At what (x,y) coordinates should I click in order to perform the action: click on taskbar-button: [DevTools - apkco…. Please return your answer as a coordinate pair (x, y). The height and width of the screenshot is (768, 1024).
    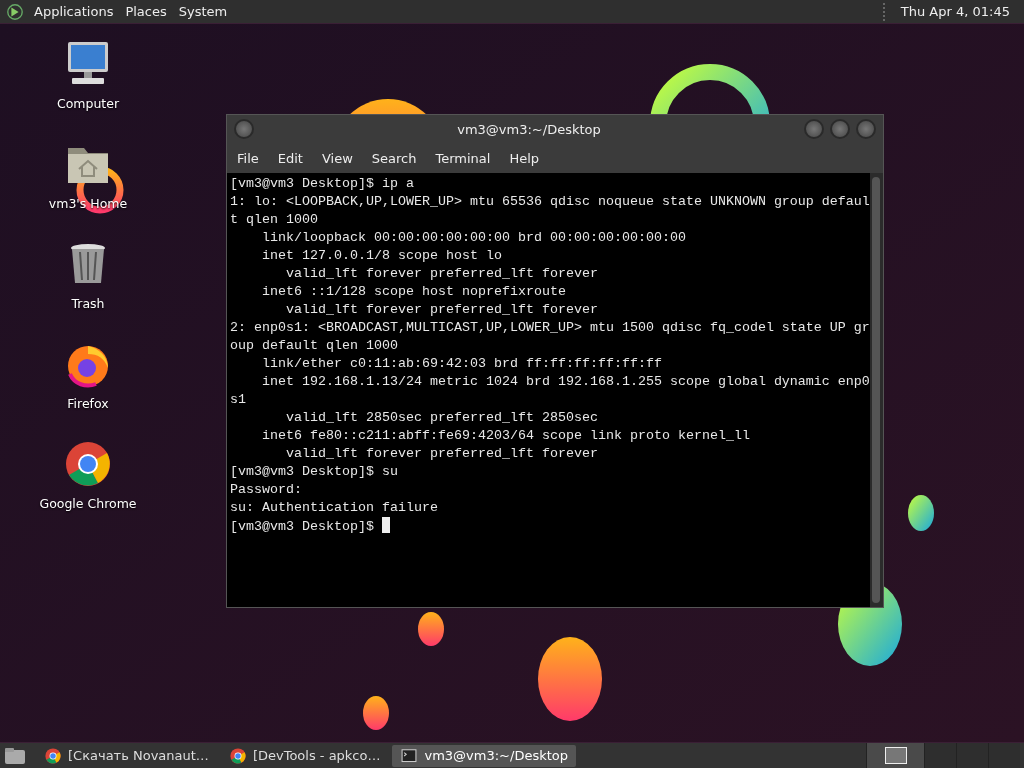
    Looking at the image, I should click on (304, 755).